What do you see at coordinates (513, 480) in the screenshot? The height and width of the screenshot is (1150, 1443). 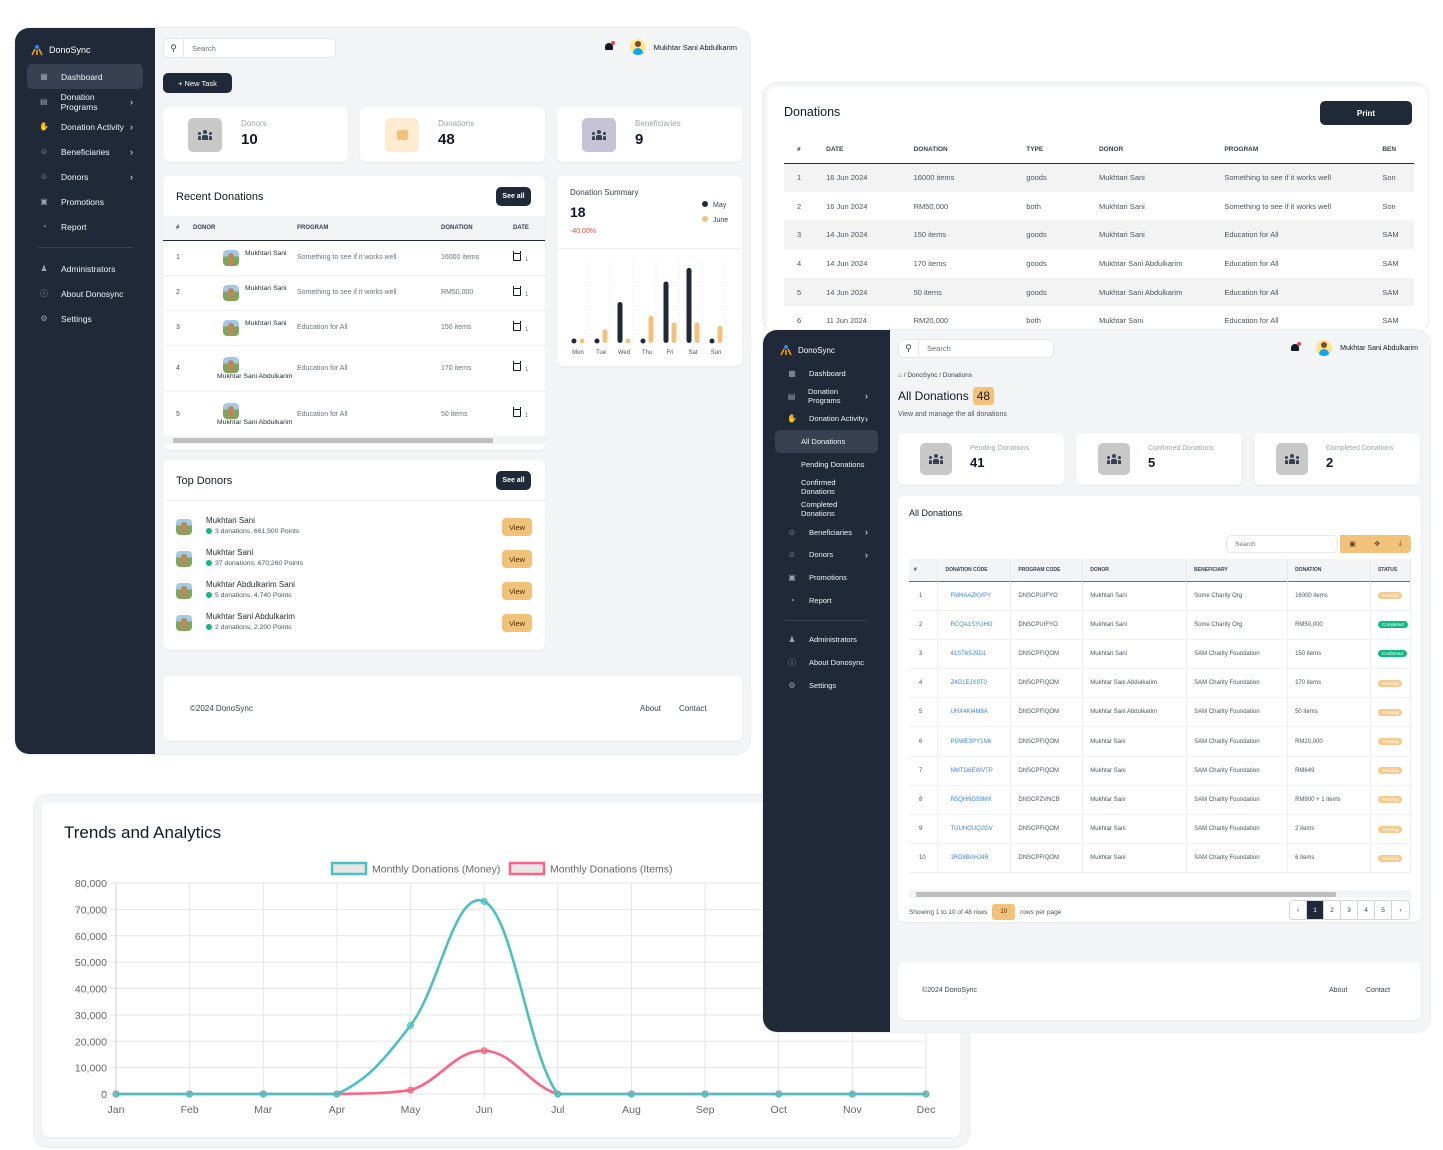 I see `top-donors-see-all-button: See all` at bounding box center [513, 480].